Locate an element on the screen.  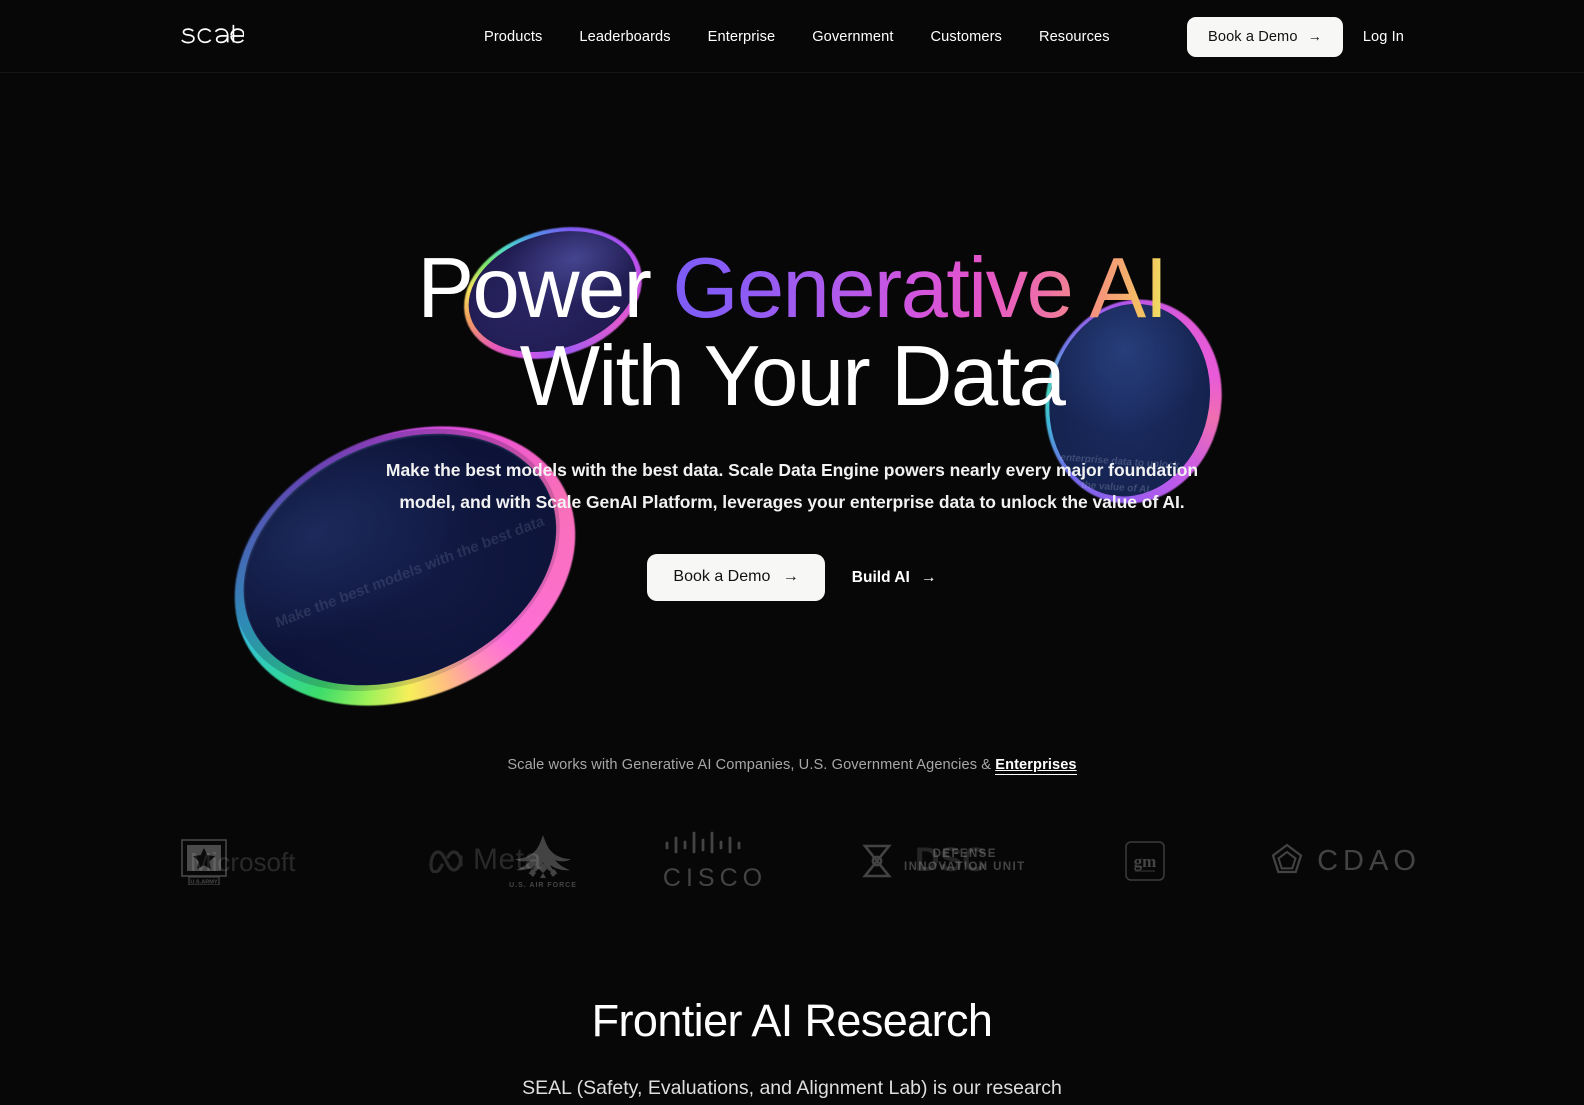
partner-logo-slot-6: CDAO is located at coordinates (1345, 861).